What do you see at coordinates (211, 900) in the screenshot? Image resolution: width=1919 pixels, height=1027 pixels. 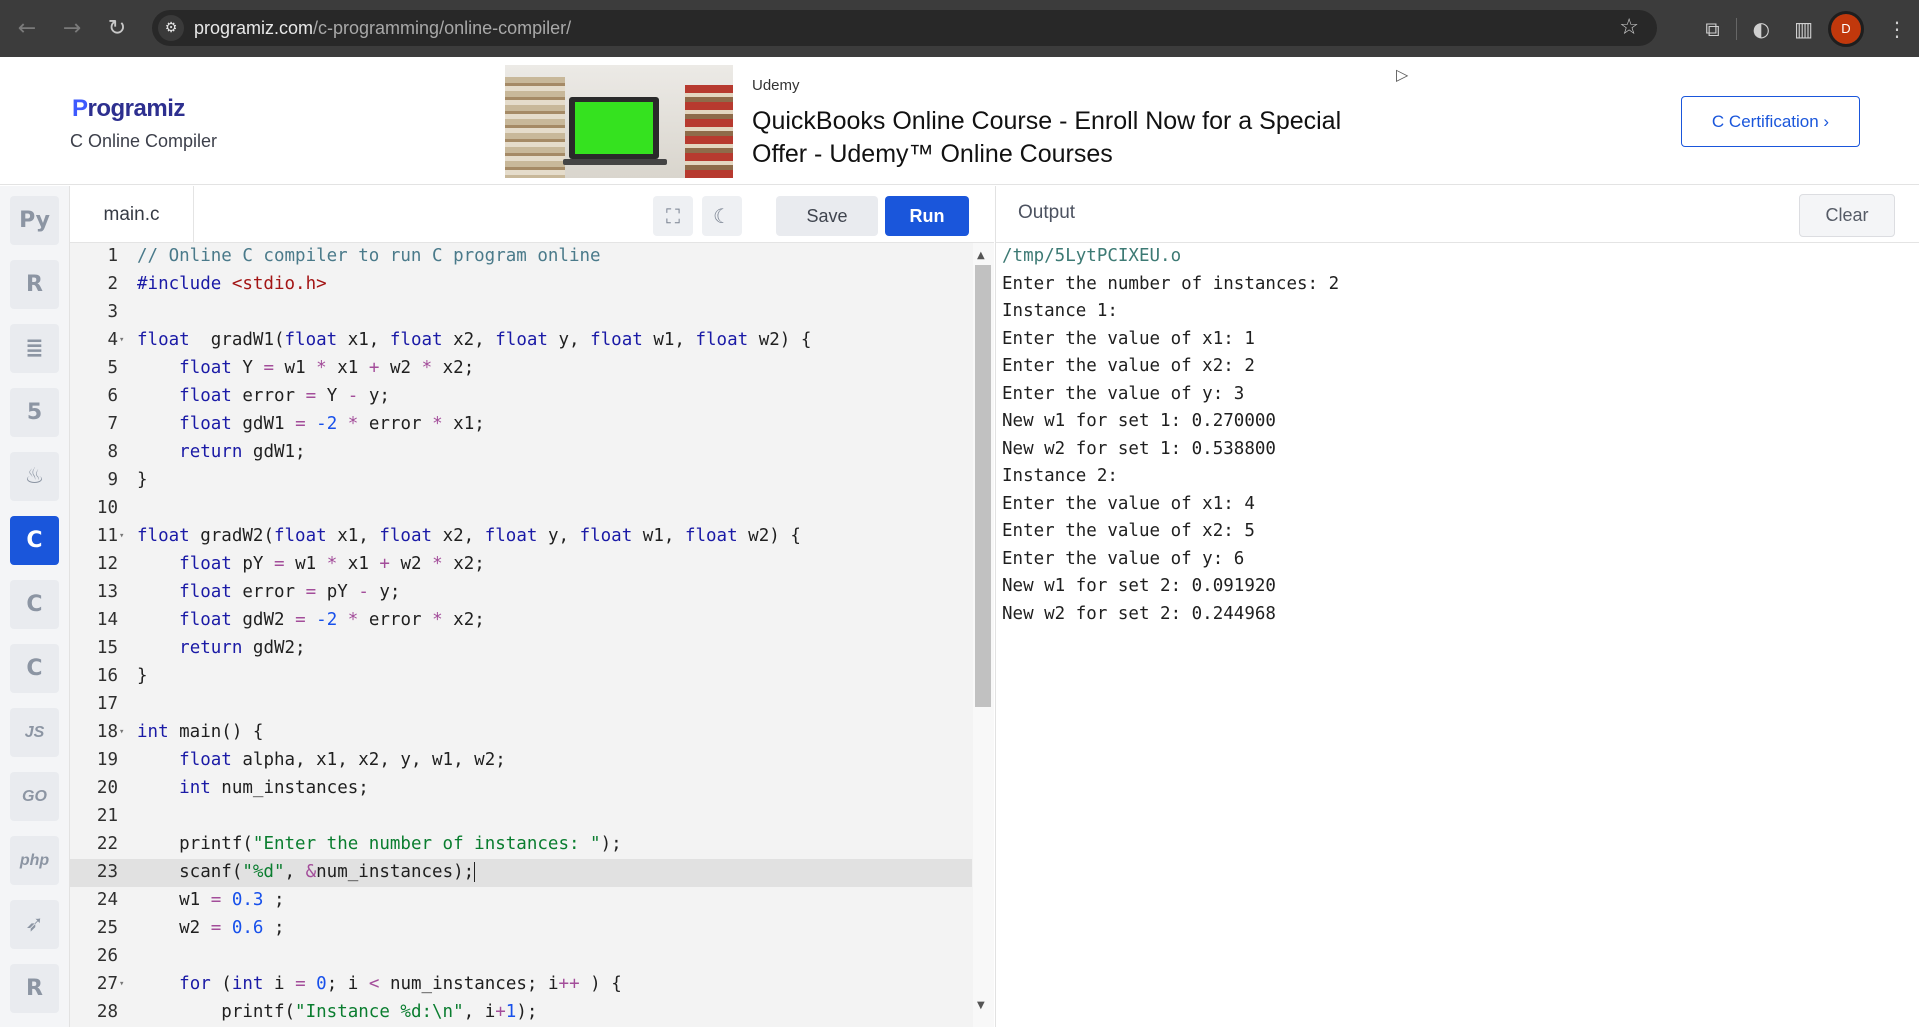 I see `code-text: w1 = 0.3 ;` at bounding box center [211, 900].